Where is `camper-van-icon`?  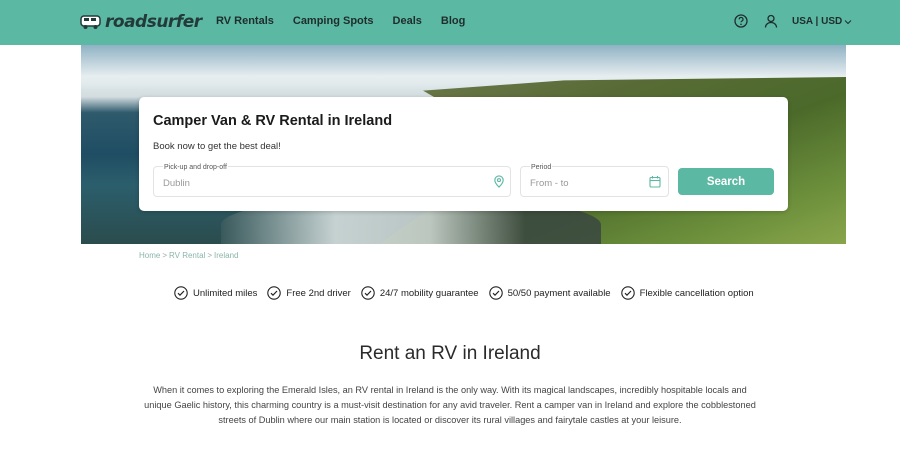 camper-van-icon is located at coordinates (90, 22).